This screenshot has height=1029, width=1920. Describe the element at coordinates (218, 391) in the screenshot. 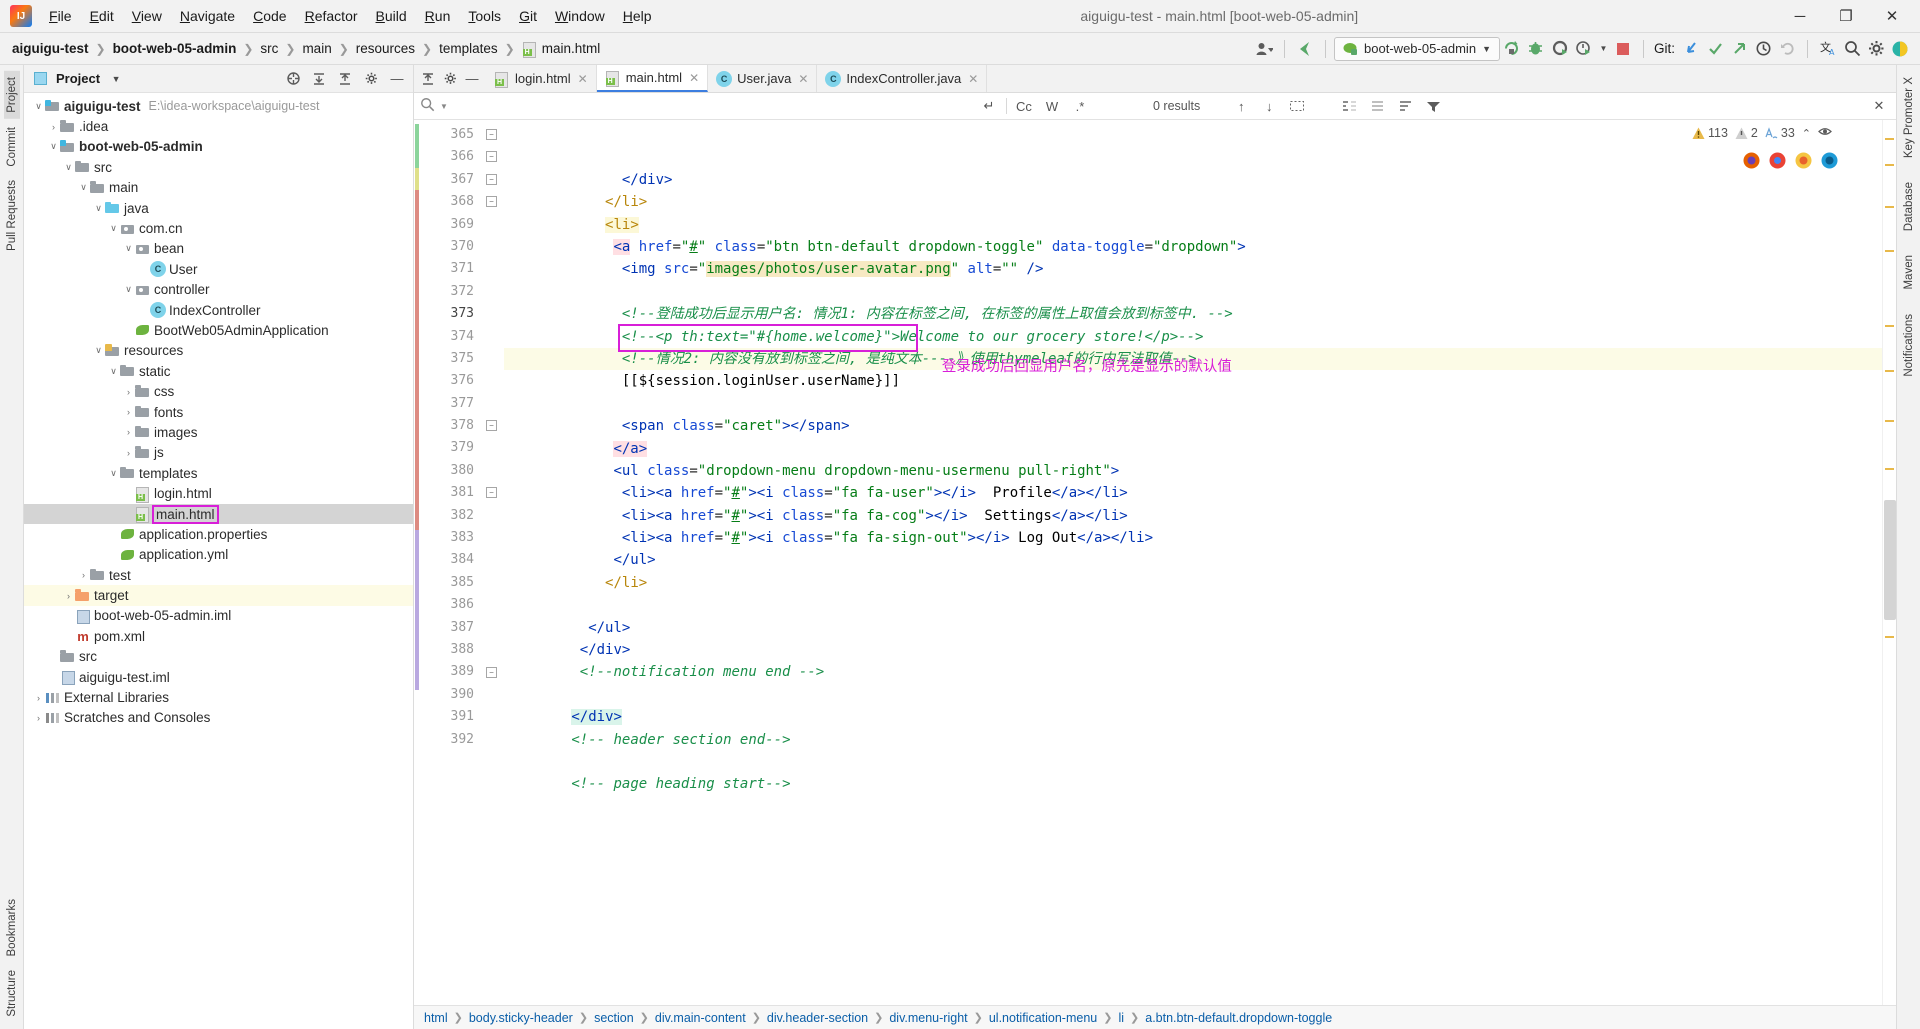

I see `tree-node-css: › css` at that location.